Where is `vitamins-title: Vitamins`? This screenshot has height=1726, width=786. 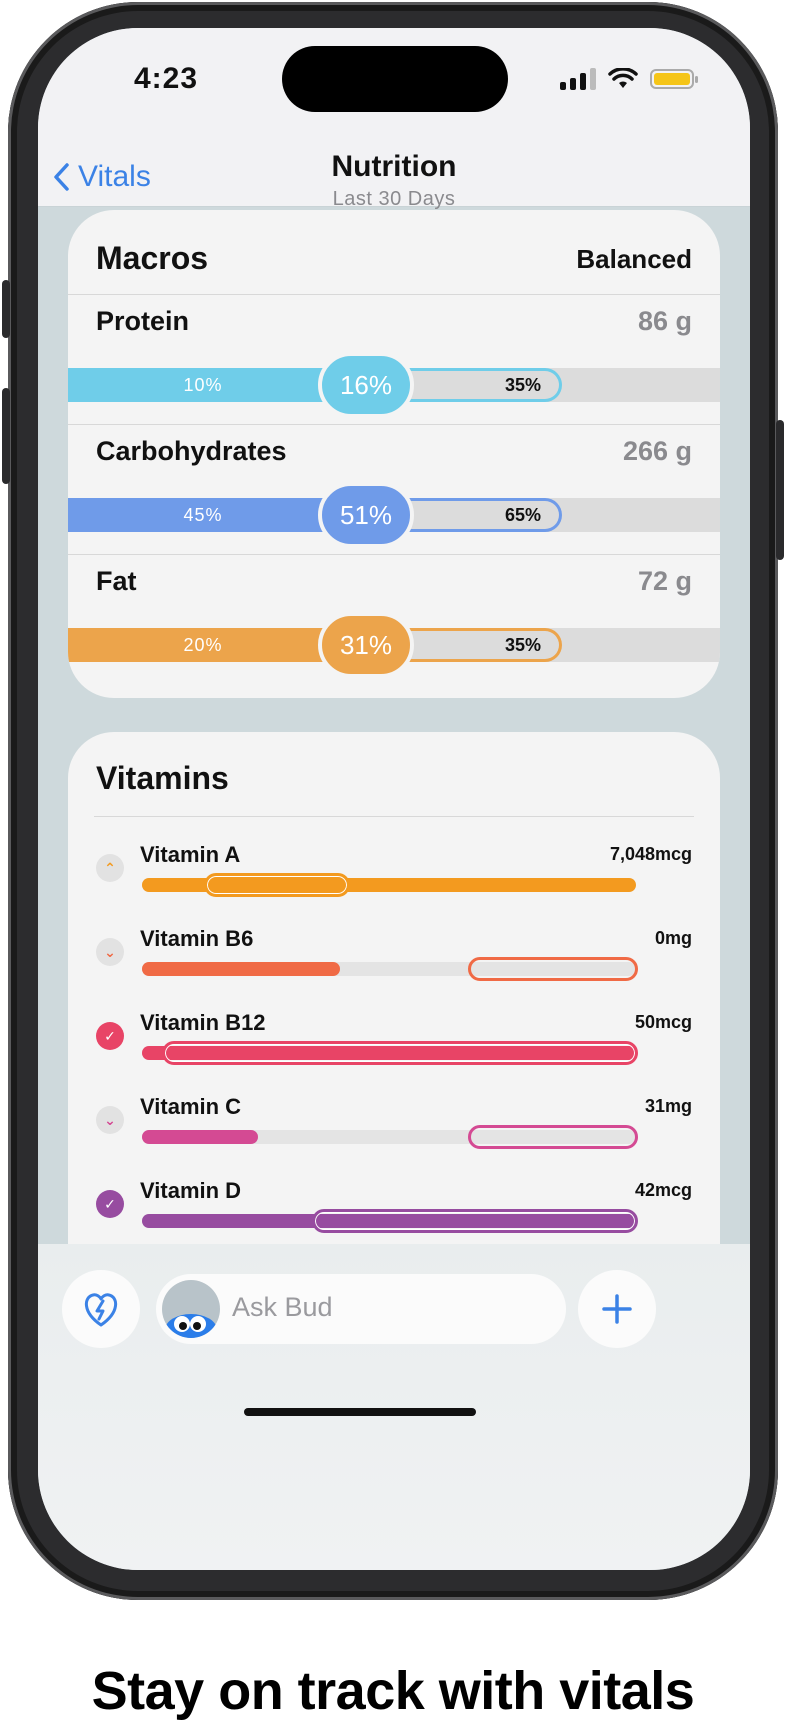
vitamins-title: Vitamins is located at coordinates (162, 778).